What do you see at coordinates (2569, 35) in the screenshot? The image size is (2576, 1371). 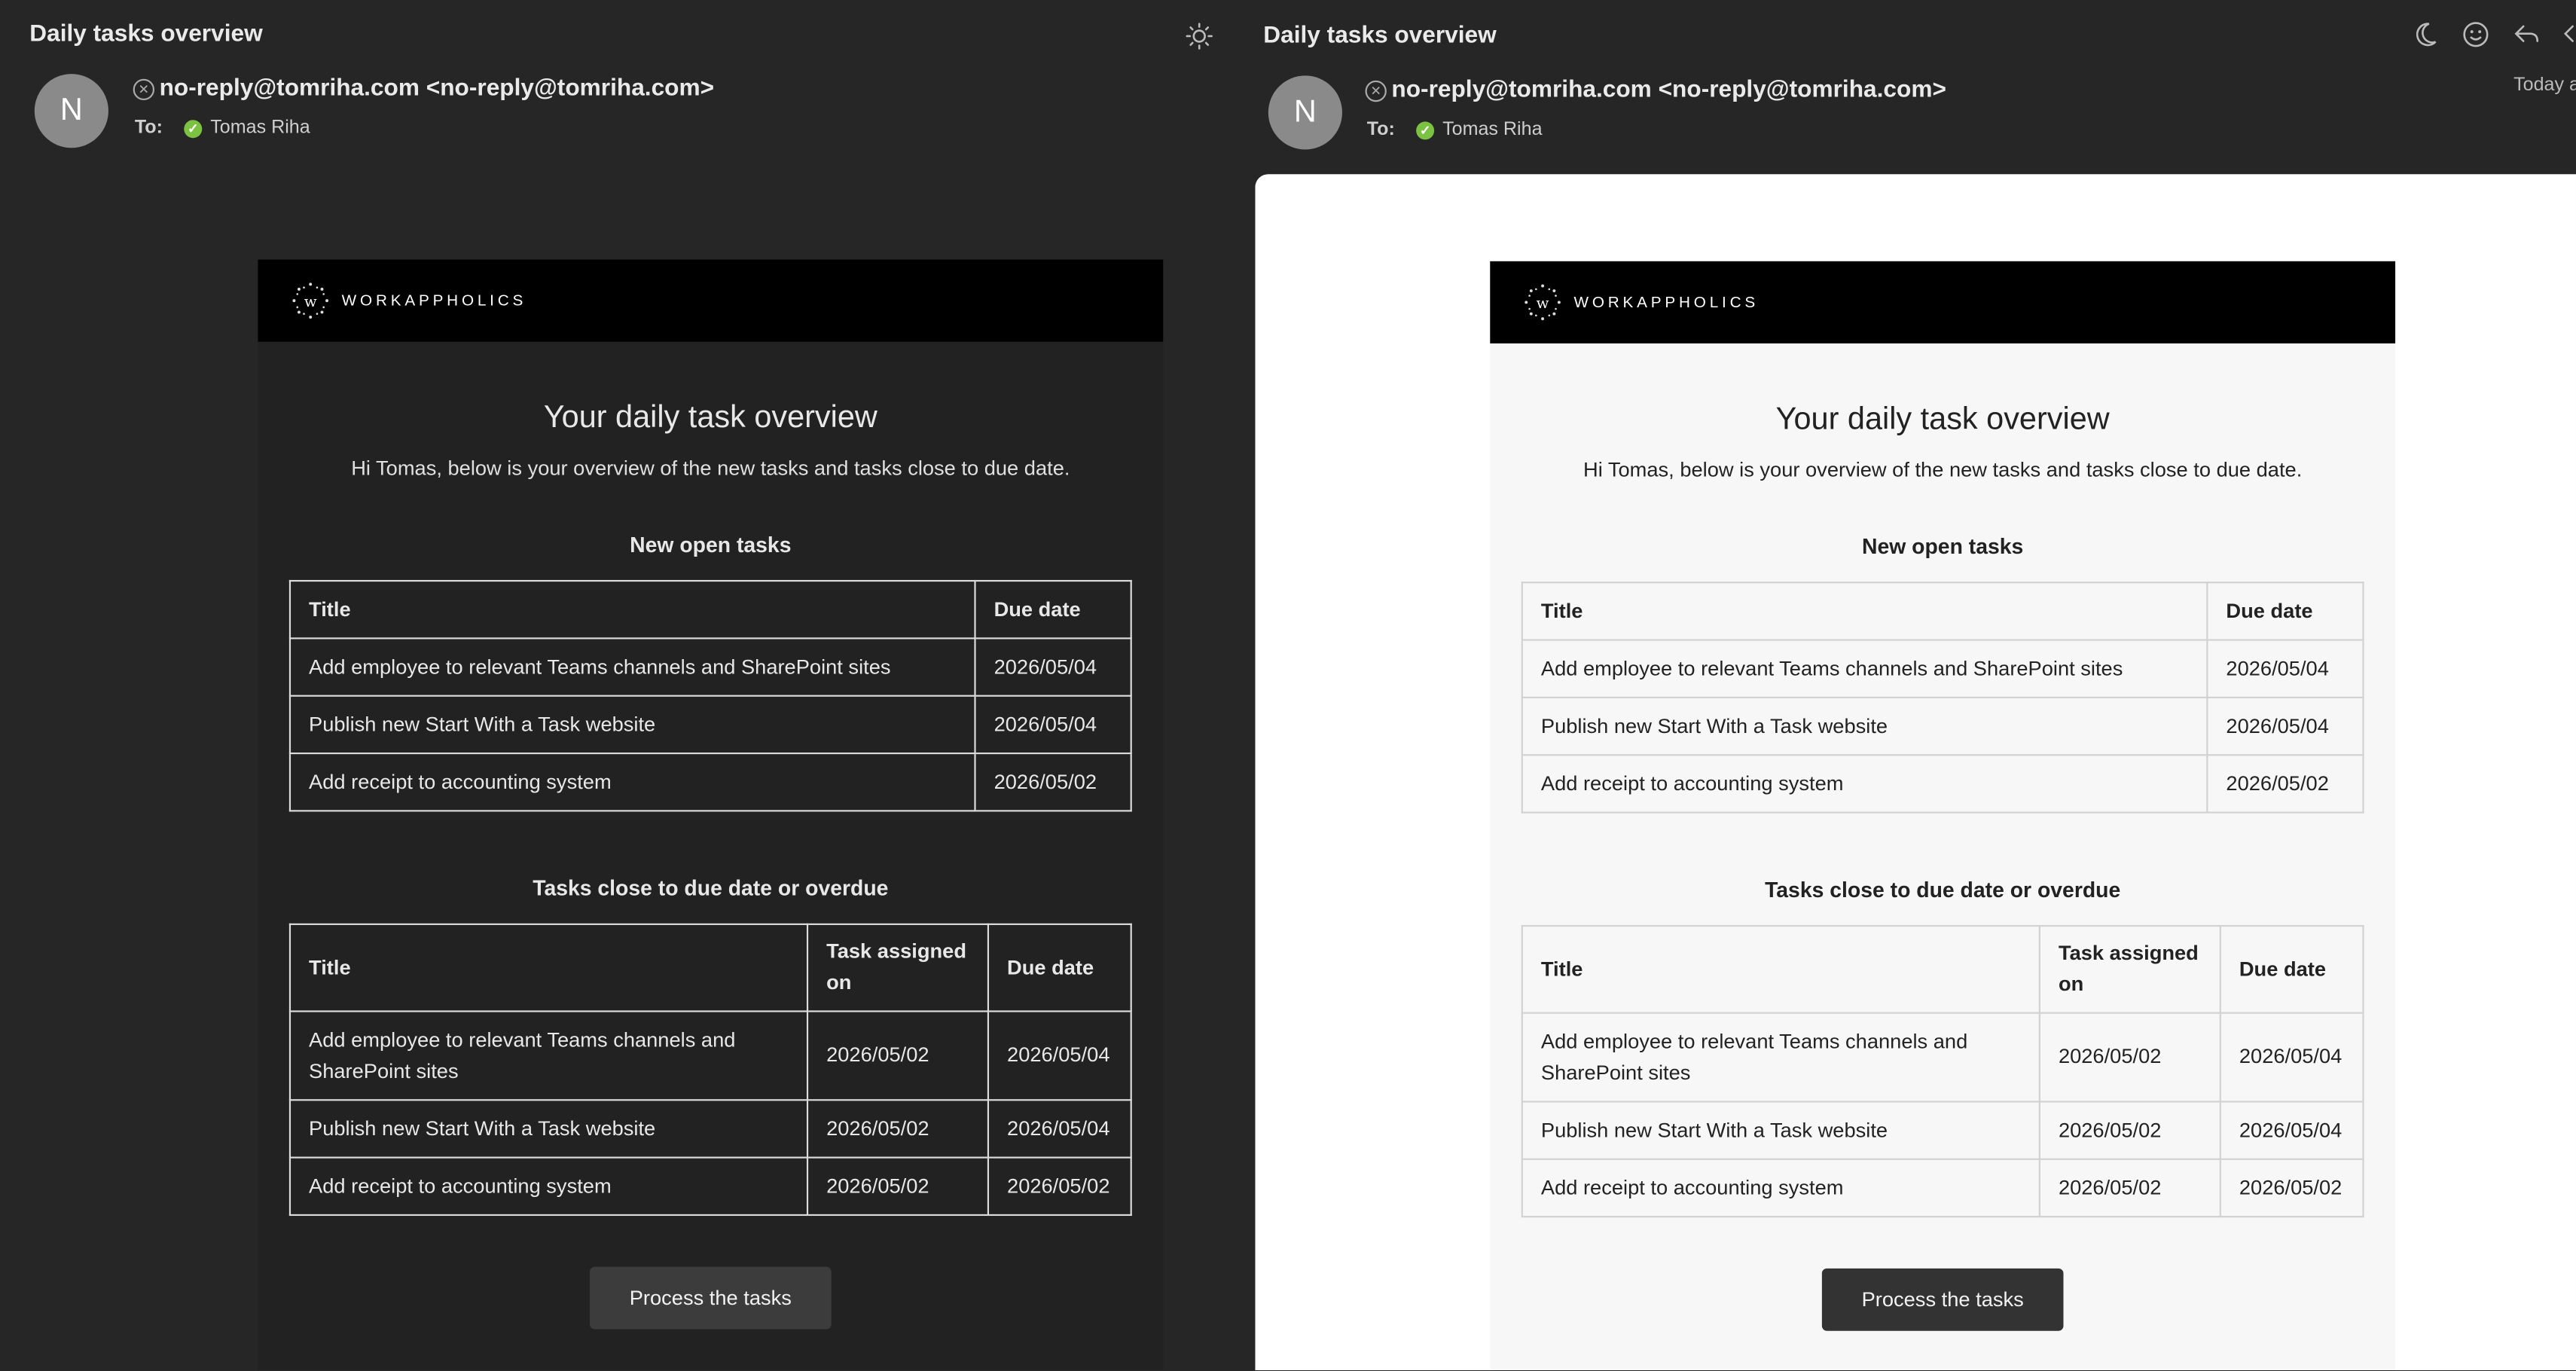 I see `reply-all-icon` at bounding box center [2569, 35].